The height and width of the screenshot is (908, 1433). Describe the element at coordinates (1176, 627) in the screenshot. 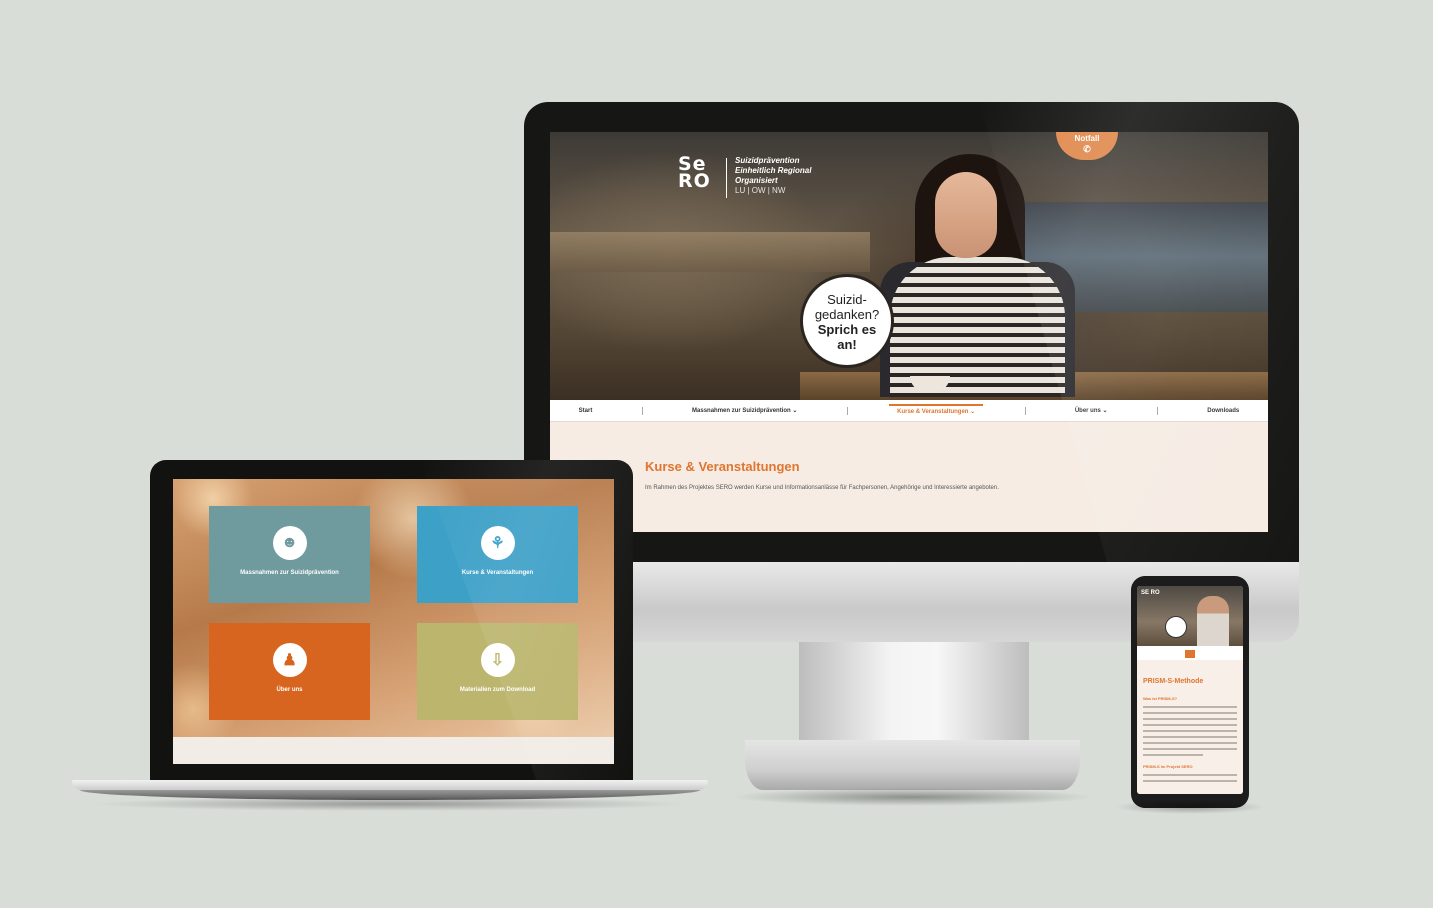

I see `phone-speech-bubble` at that location.